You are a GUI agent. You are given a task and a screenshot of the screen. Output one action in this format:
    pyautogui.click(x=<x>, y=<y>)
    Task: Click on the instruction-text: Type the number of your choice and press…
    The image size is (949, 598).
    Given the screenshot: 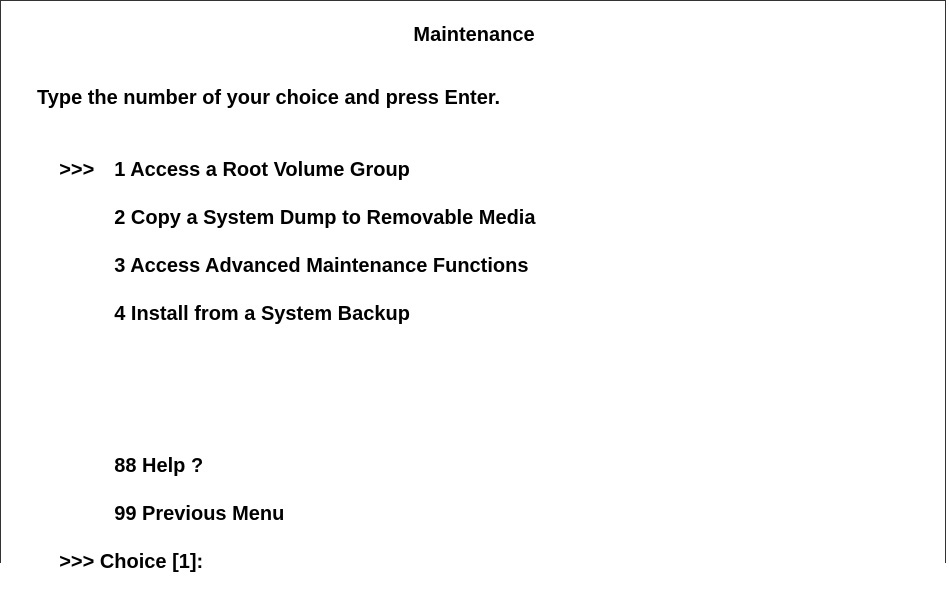 What is the action you would take?
    pyautogui.click(x=269, y=98)
    